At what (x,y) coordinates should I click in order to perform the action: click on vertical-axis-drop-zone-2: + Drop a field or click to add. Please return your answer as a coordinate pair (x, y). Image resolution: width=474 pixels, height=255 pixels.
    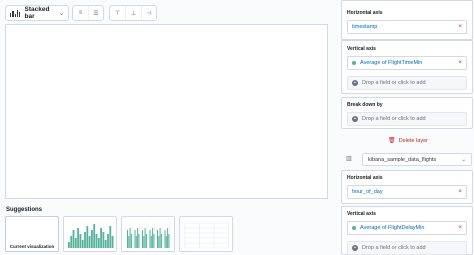
    Looking at the image, I should click on (407, 248).